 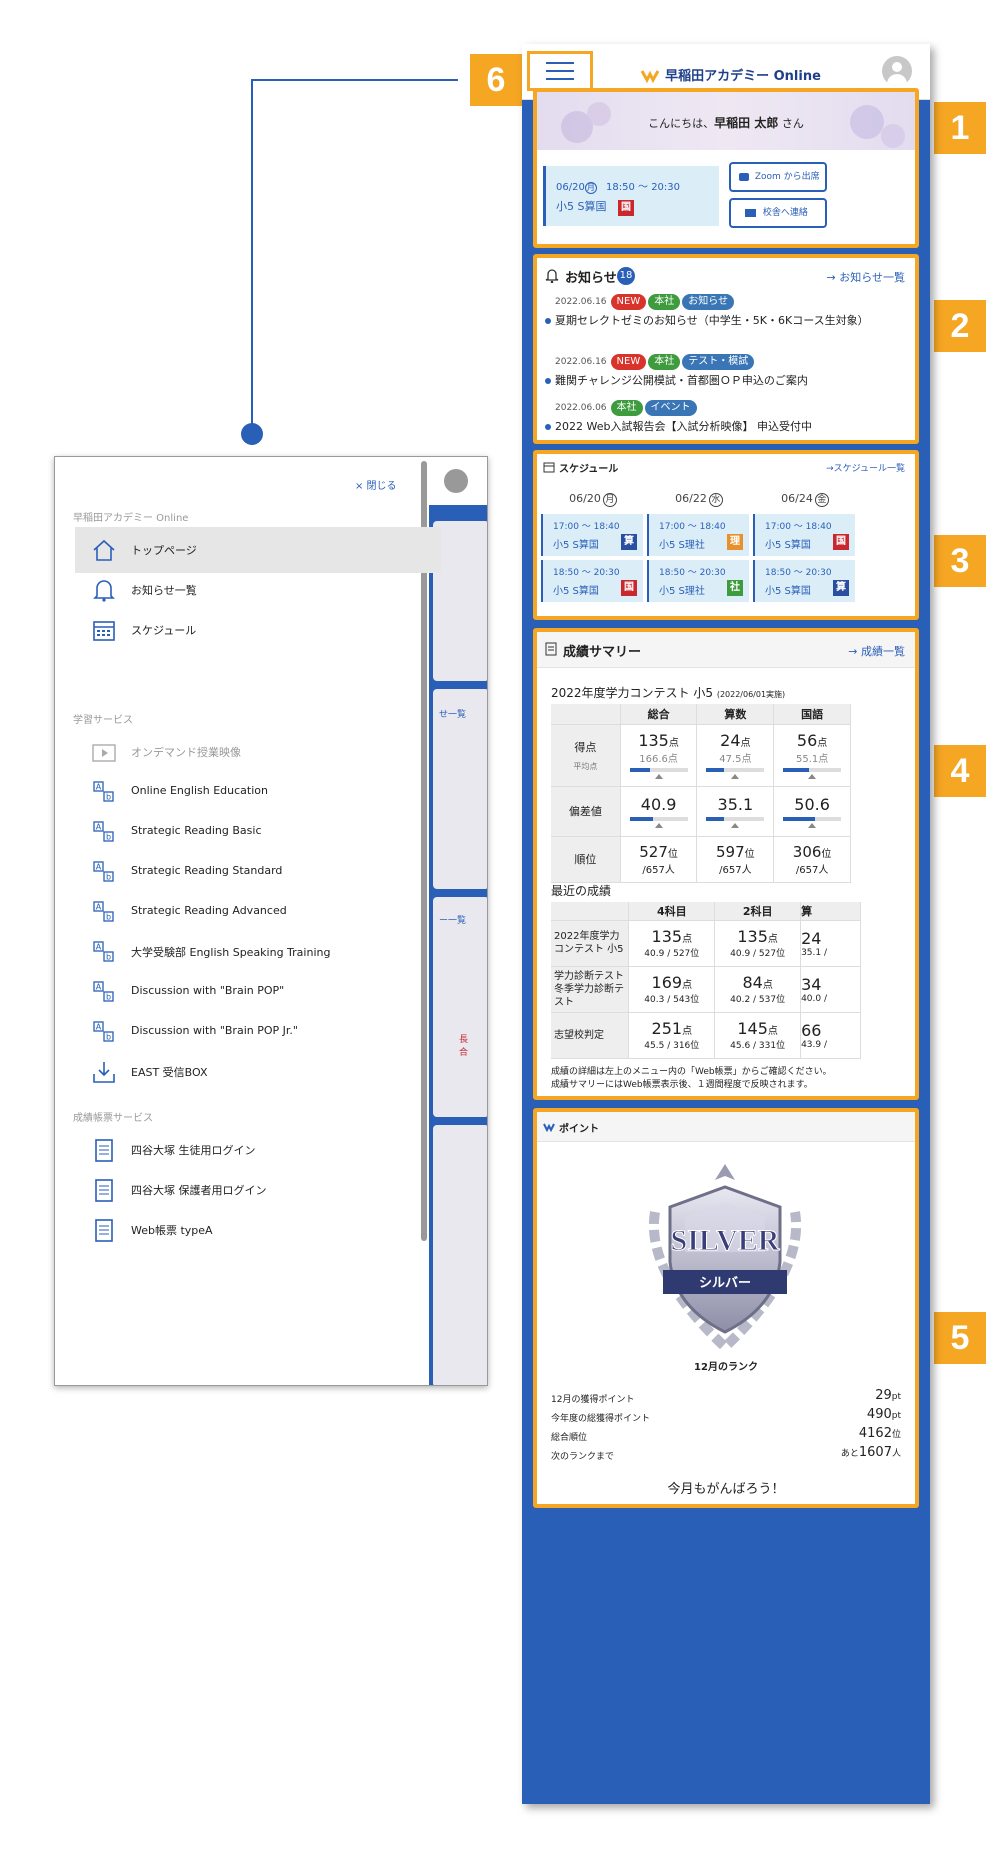 What do you see at coordinates (258, 630) in the screenshot?
I see `drawer-item: スケジュール` at bounding box center [258, 630].